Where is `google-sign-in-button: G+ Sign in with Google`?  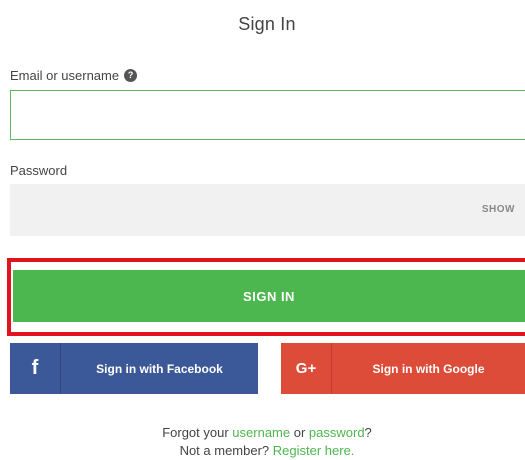 google-sign-in-button: G+ Sign in with Google is located at coordinates (403, 368).